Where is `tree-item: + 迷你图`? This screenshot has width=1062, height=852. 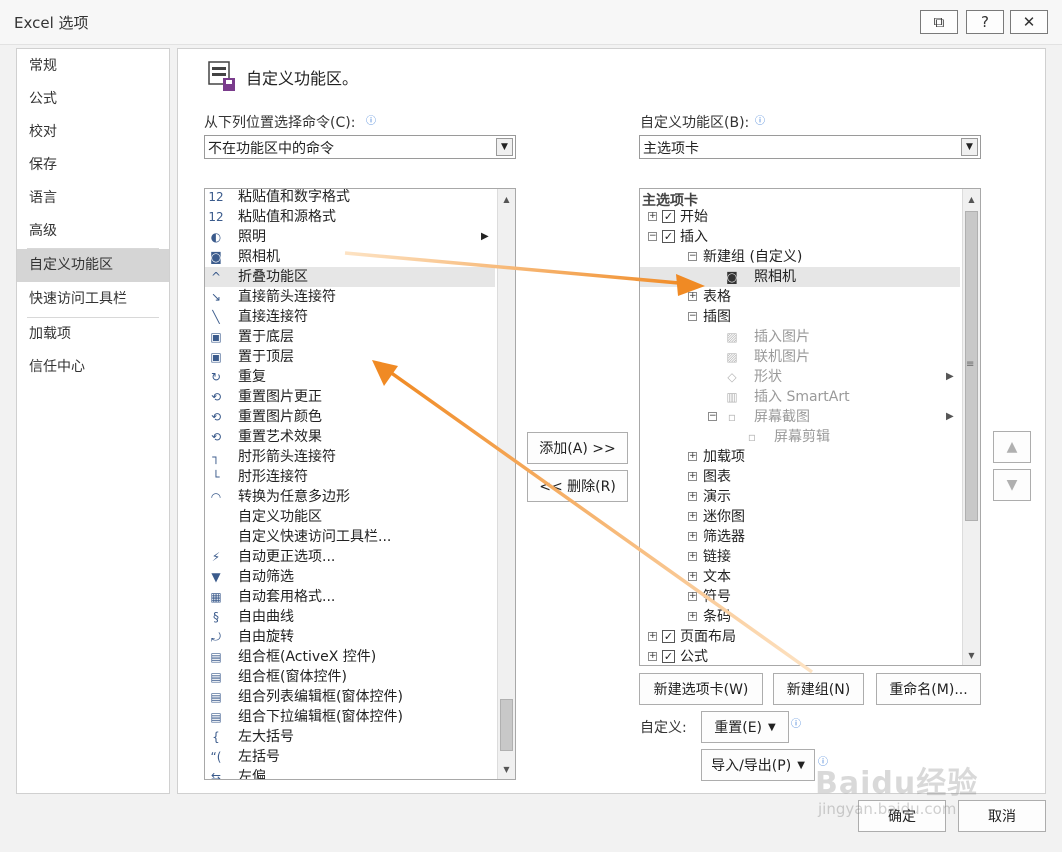 tree-item: + 迷你图 is located at coordinates (800, 517).